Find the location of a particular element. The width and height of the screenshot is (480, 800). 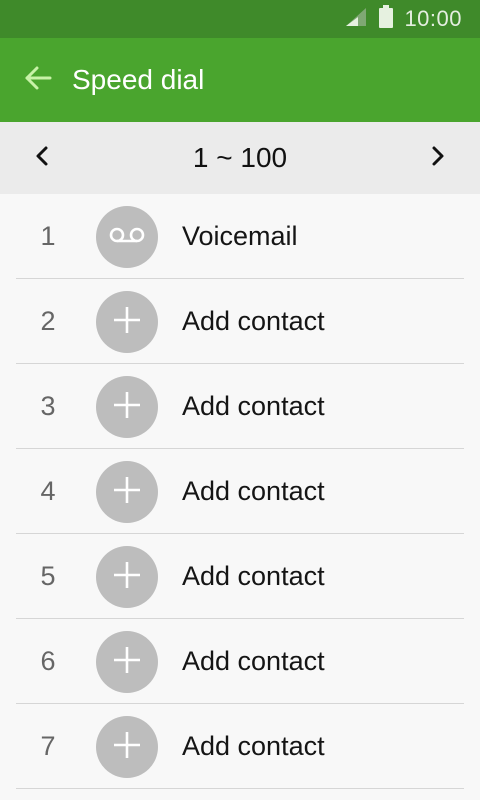

speed-dial-number: 7 is located at coordinates (48, 746).